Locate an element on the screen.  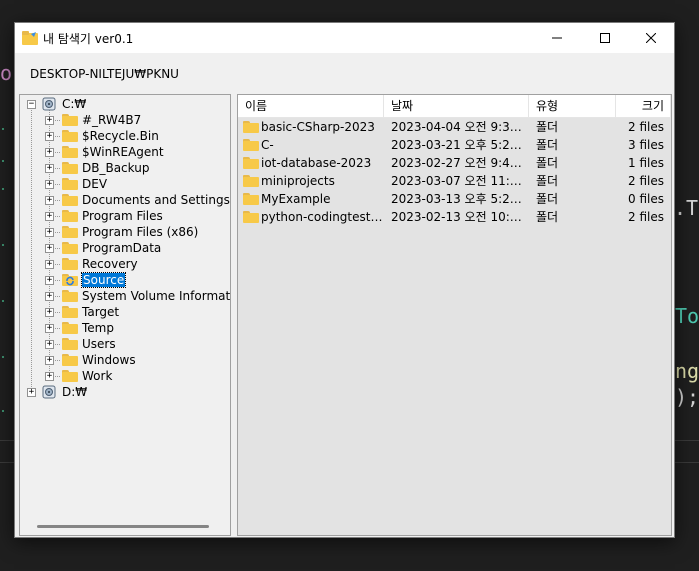
tree-item: + Work is located at coordinates (125, 376).